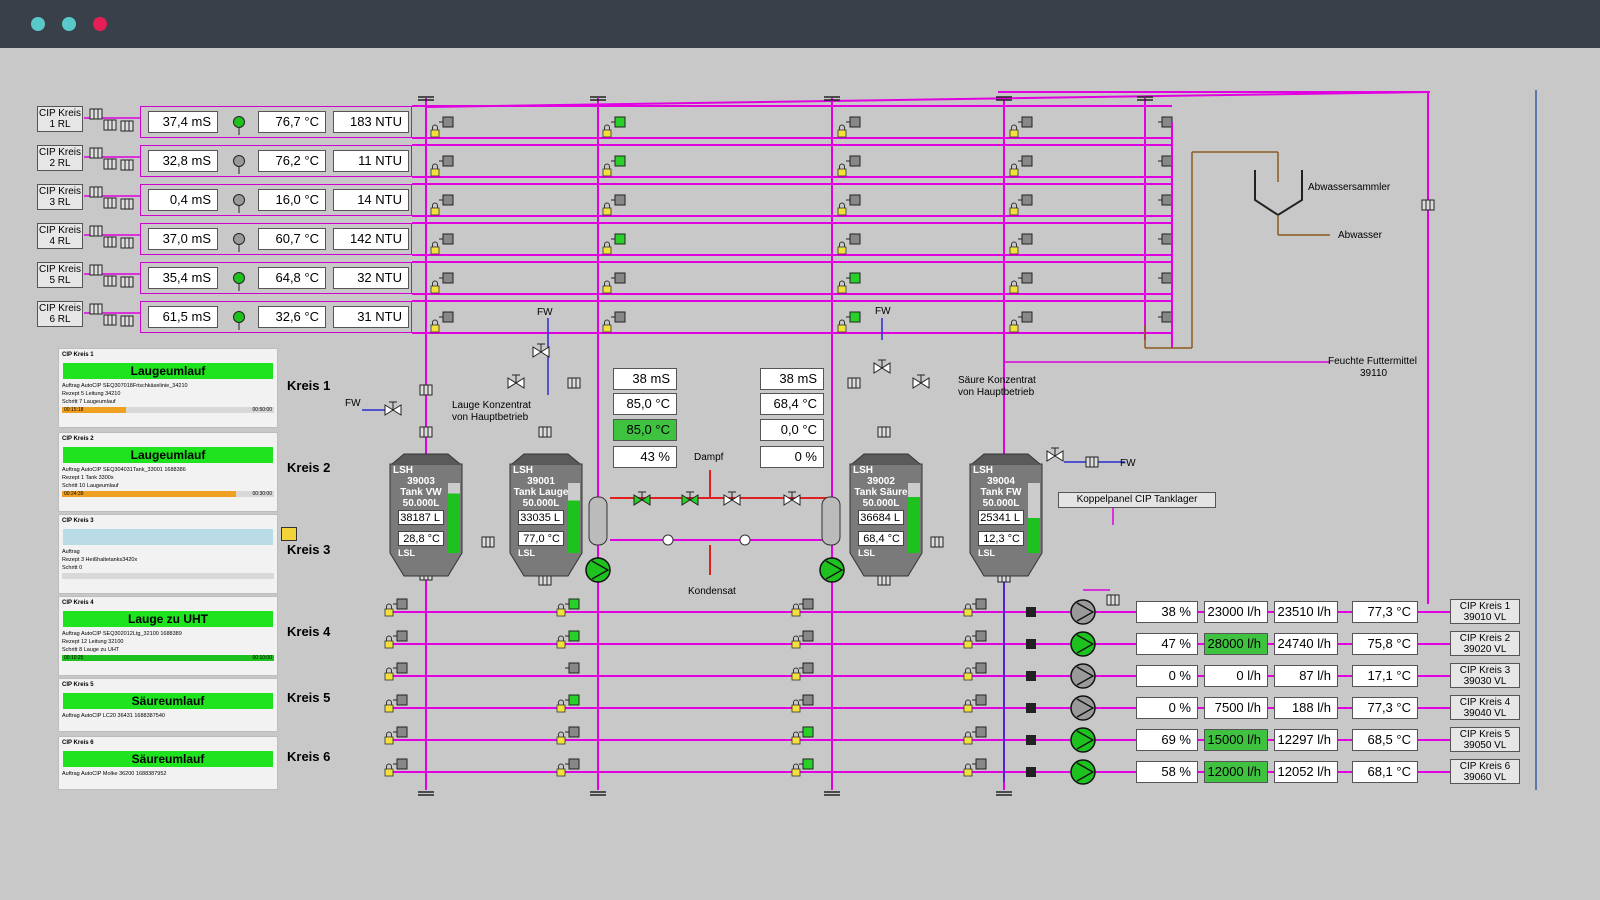 Image resolution: width=1600 pixels, height=900 pixels. I want to click on vl-label-line1: CIP Kreis 2, so click(1485, 638).